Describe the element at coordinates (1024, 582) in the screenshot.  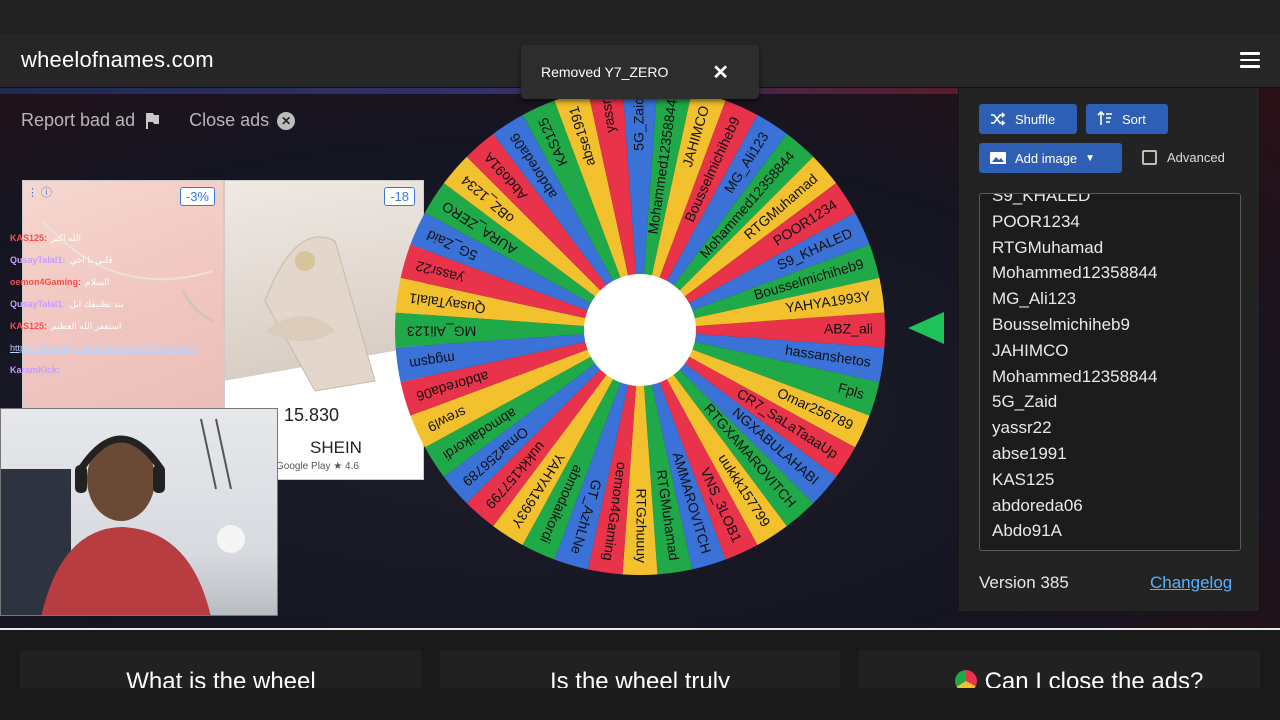
I see `version-label: Version 385` at that location.